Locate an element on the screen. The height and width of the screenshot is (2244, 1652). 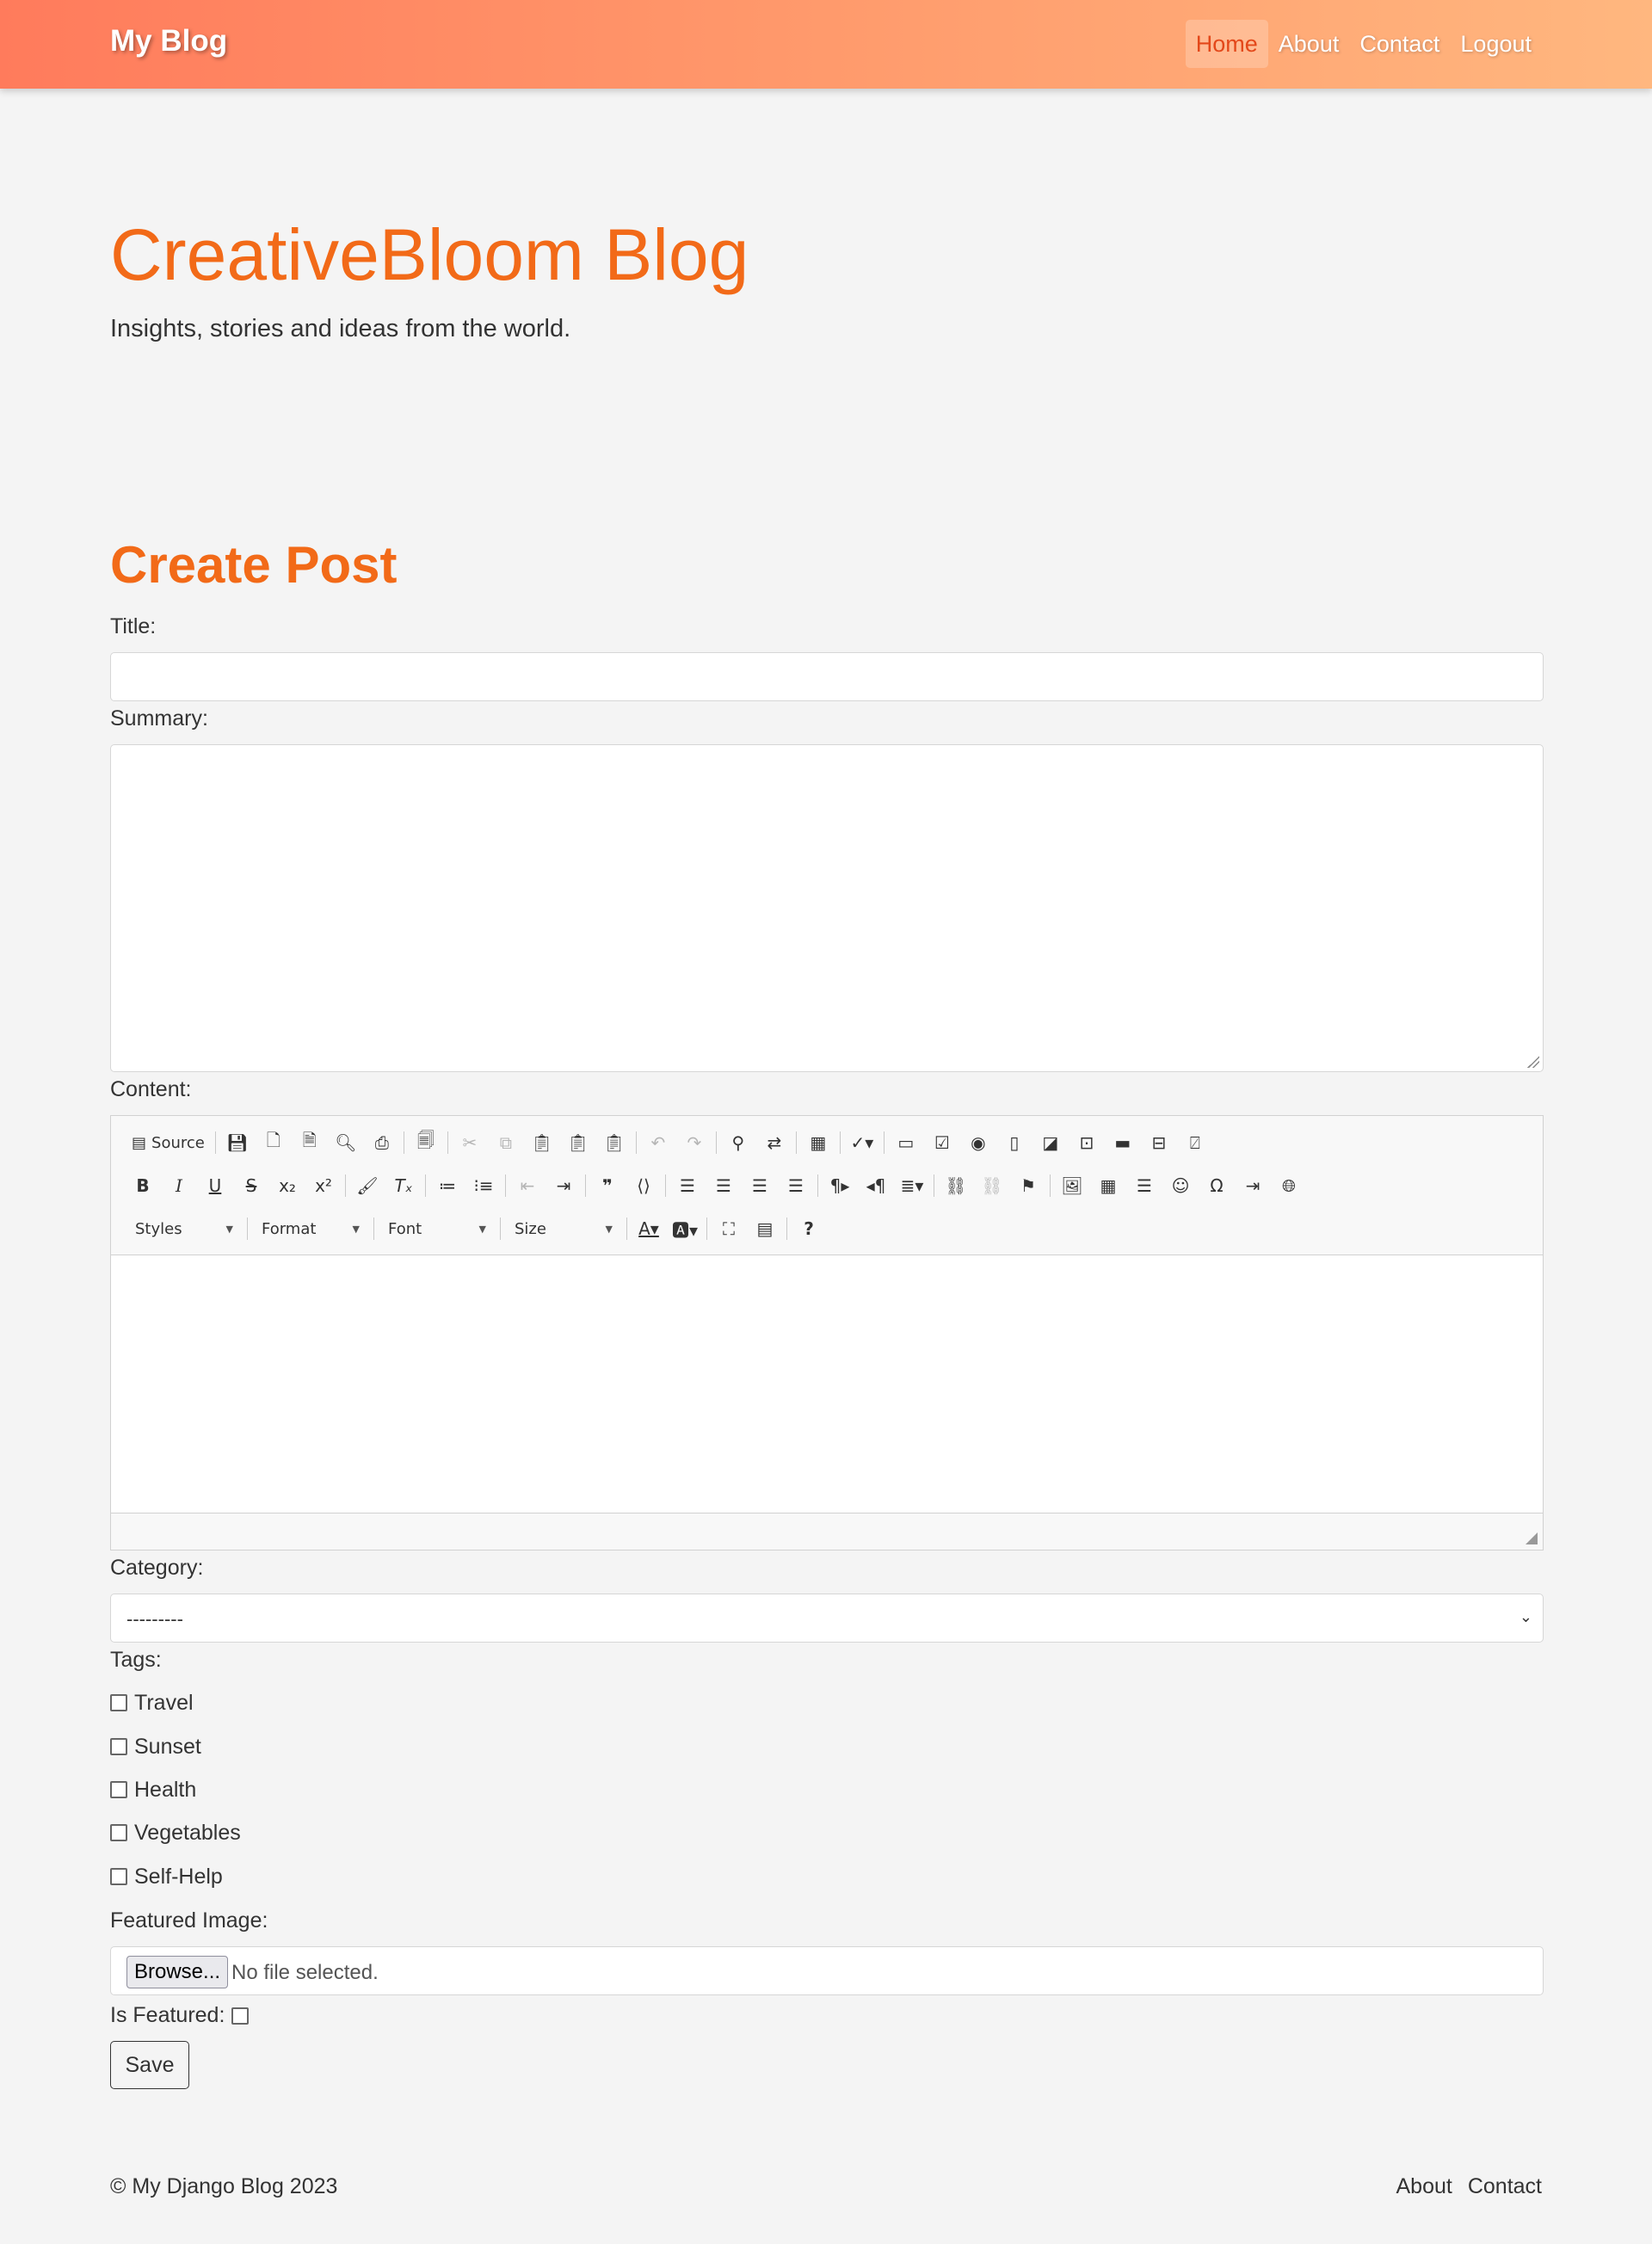
footer-contact-link: Contact is located at coordinates (1505, 2186).